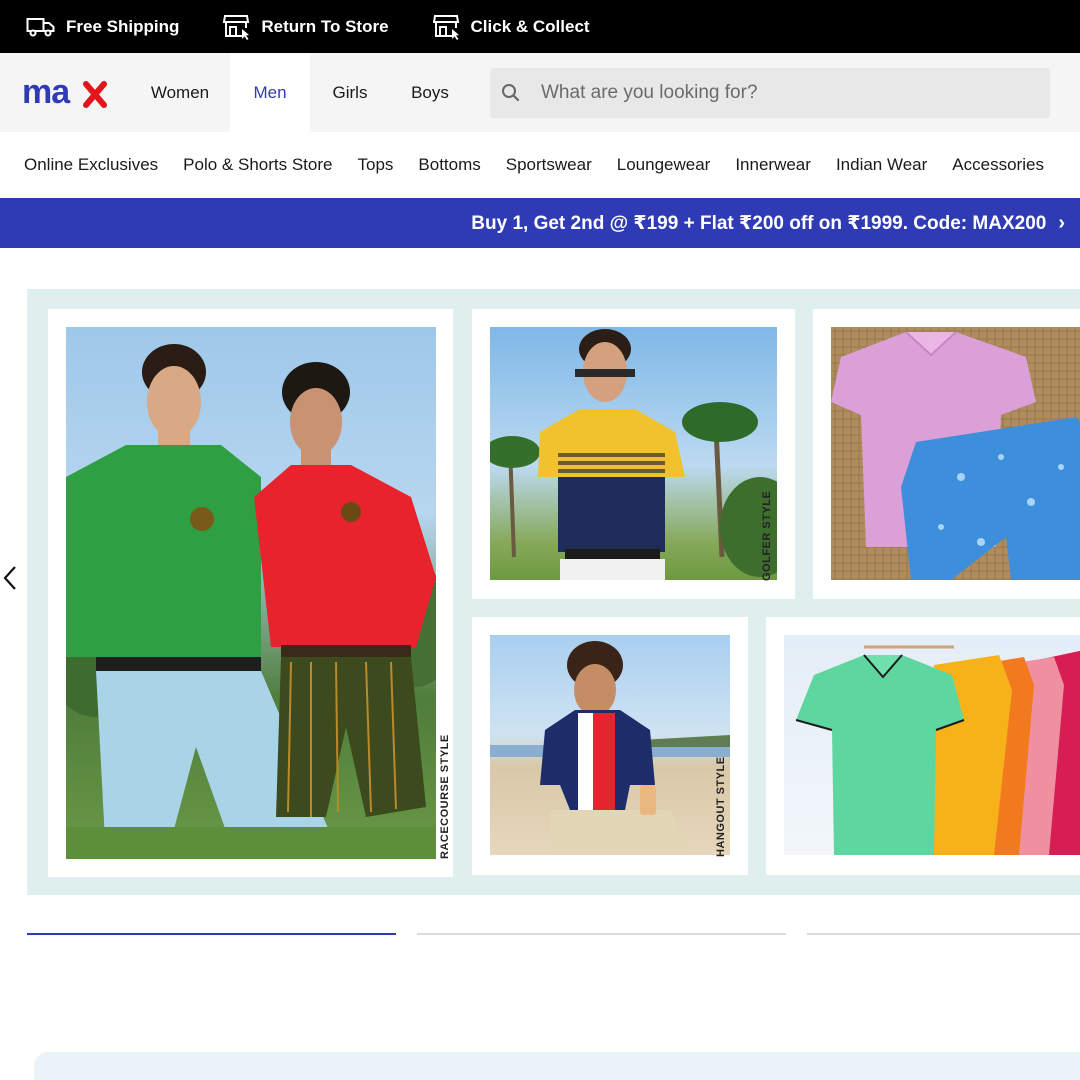  I want to click on golfer-style-card: GOLFER STYLE, so click(633, 454).